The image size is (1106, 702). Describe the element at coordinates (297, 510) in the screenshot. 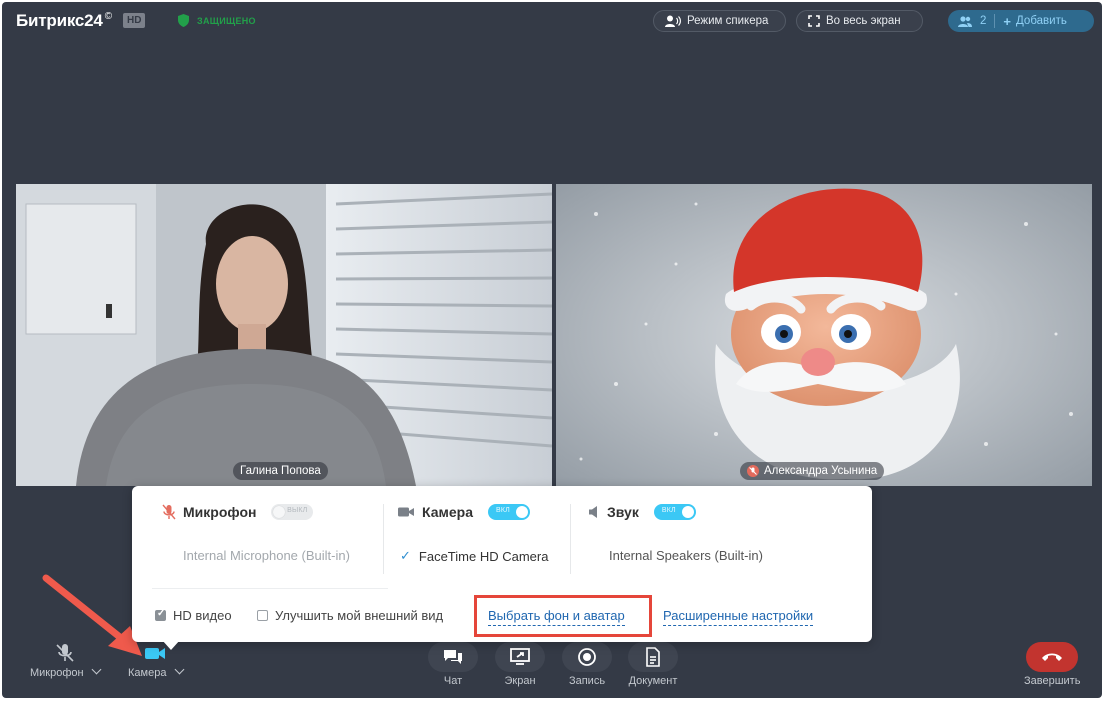

I see `microphone-toggle-label: ВЫКЛ` at that location.